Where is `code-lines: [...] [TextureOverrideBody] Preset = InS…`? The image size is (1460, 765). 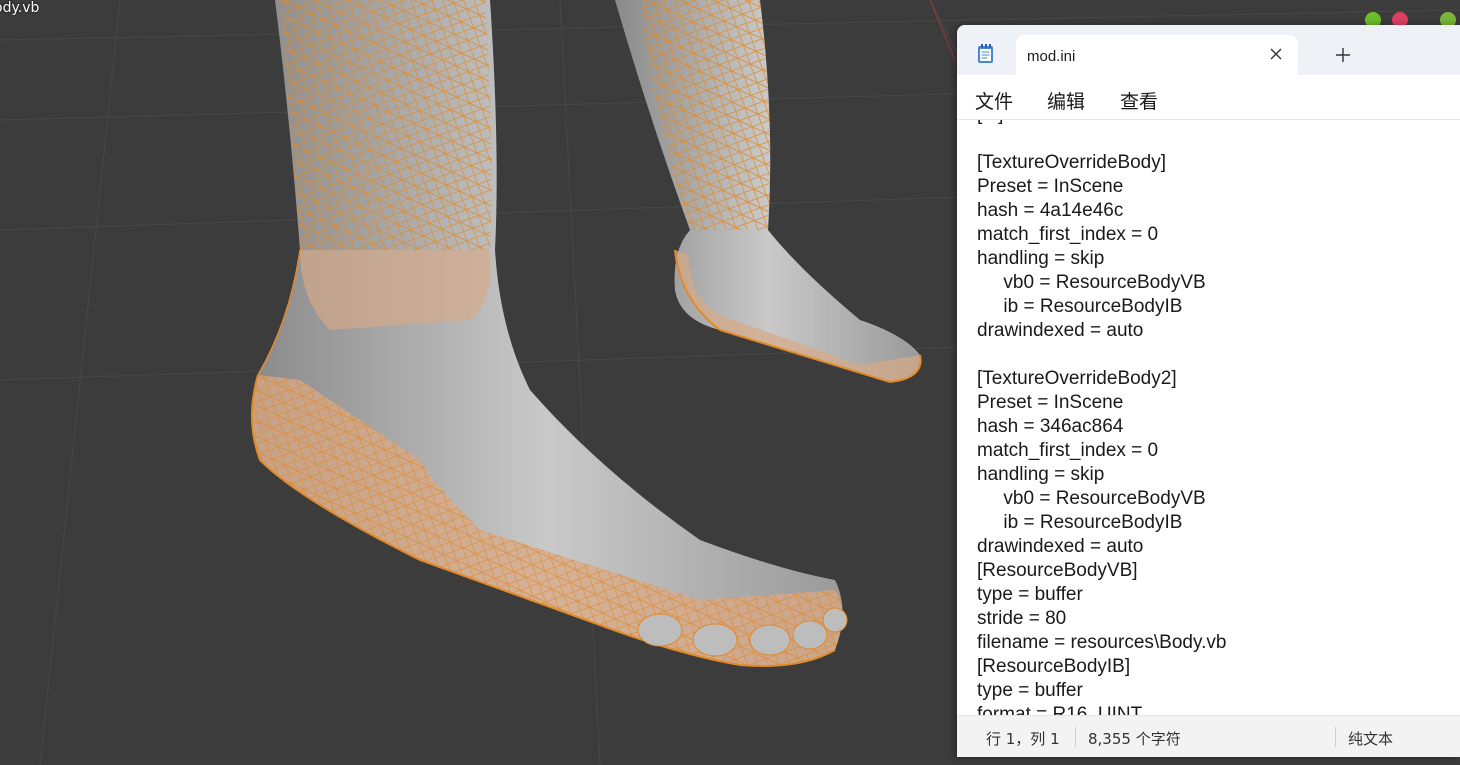
code-lines: [...] [TextureOverrideBody] Preset = InS… is located at coordinates (1101, 417).